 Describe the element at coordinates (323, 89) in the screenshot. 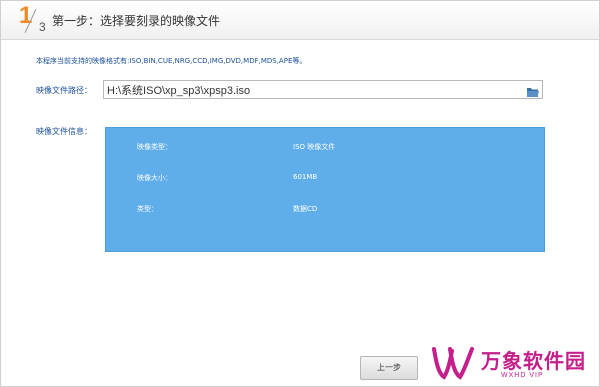

I see `image-path-input: H:\系统ISO\xp_sp3\xpsp3.iso` at that location.